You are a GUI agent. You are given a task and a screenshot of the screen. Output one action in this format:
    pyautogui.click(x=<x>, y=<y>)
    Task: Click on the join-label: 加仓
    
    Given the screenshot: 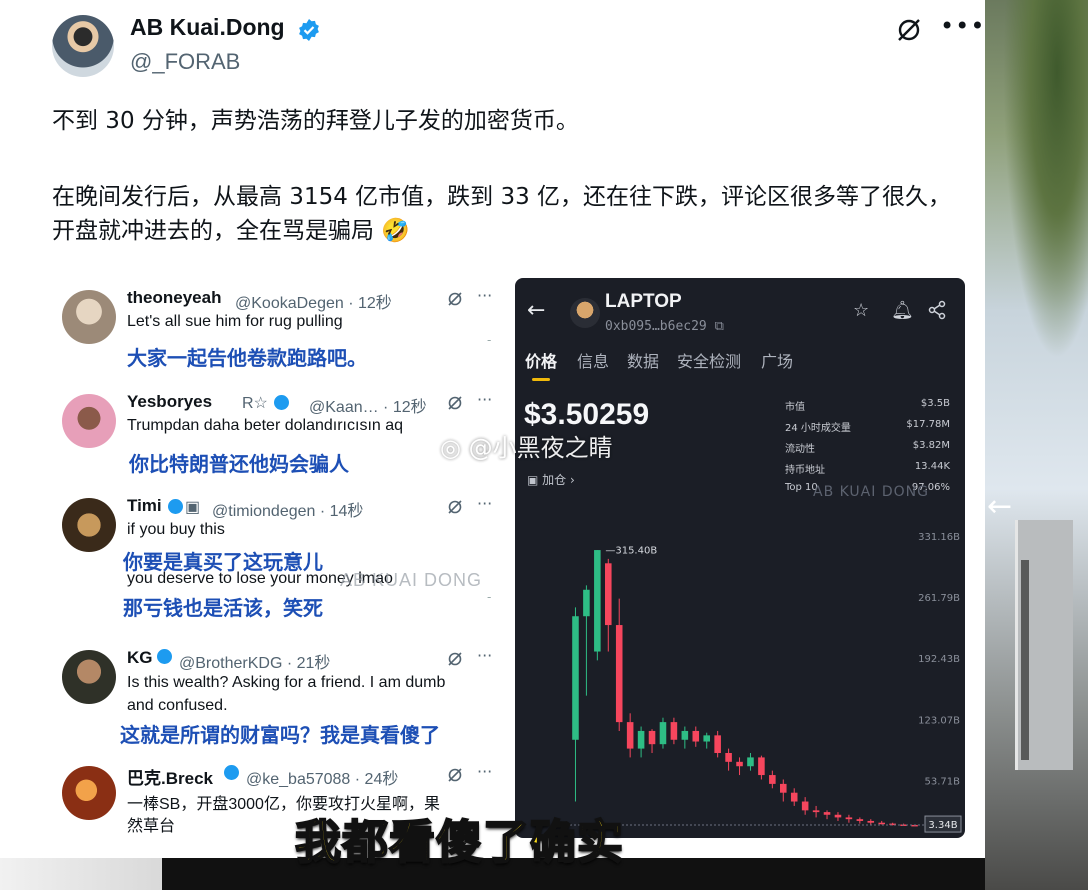 What is the action you would take?
    pyautogui.click(x=554, y=480)
    